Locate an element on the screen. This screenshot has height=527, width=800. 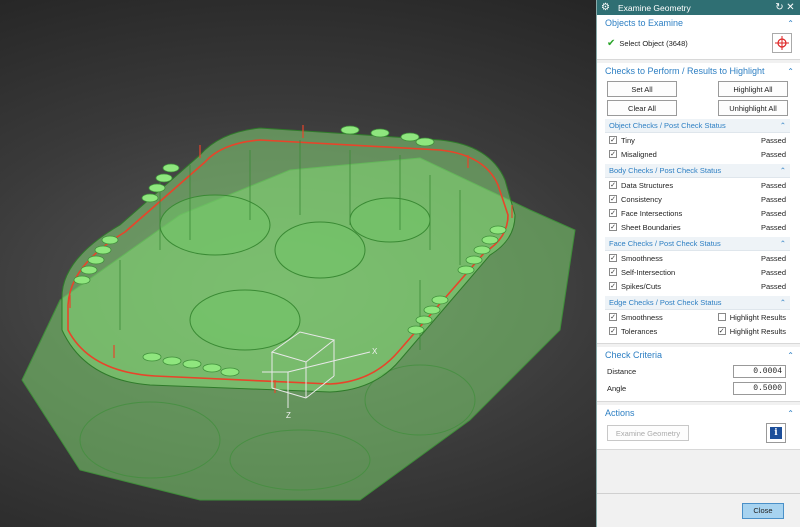
unhighlight-all-button: Unhighlight All is located at coordinates (753, 108).